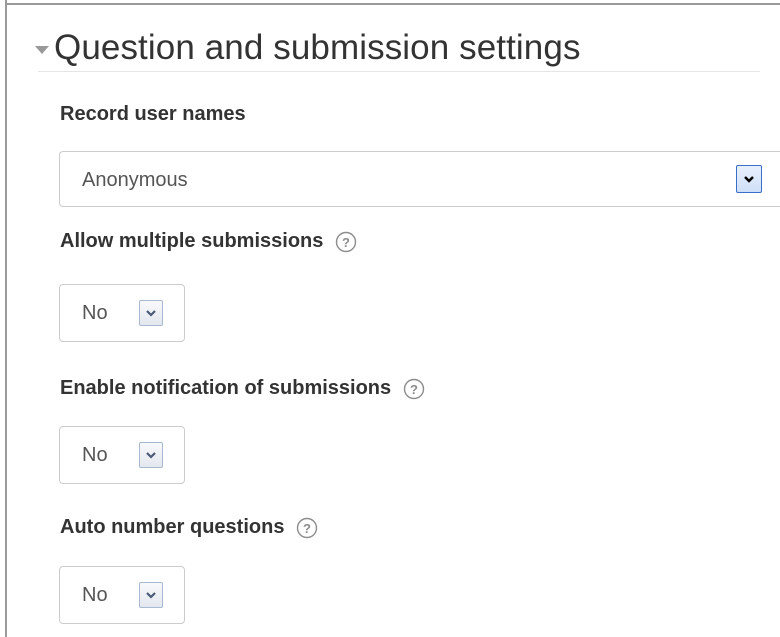 Image resolution: width=780 pixels, height=637 pixels. Describe the element at coordinates (95, 313) in the screenshot. I see `allow-multiple-submissions-value: No` at that location.